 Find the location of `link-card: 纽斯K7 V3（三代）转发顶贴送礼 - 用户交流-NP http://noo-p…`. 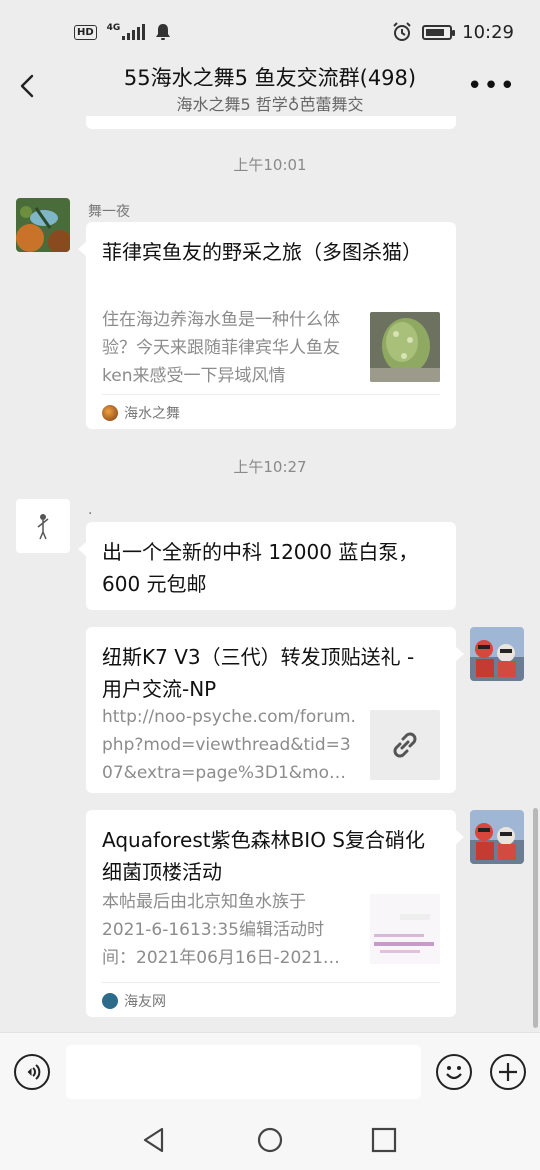

link-card: 纽斯K7 V3（三代）转发顶贴送礼 - 用户交流-NP http://noo-p… is located at coordinates (275, 710).